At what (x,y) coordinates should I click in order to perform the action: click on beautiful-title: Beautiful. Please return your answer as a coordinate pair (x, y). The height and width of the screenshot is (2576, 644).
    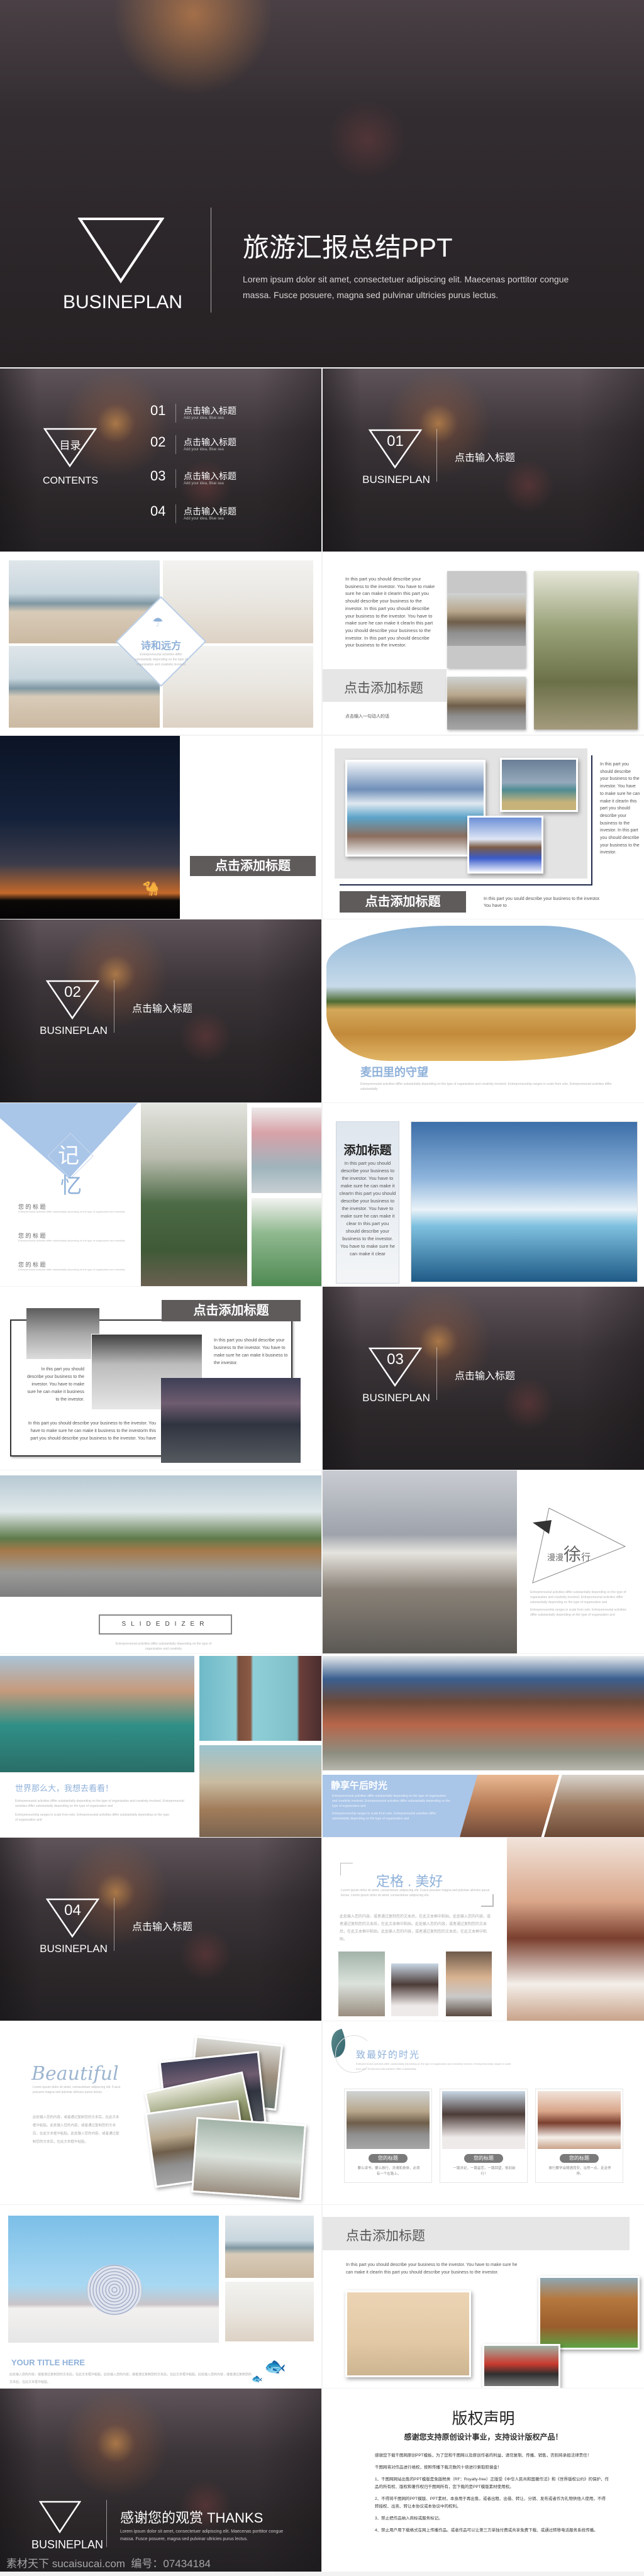
    Looking at the image, I should click on (75, 2074).